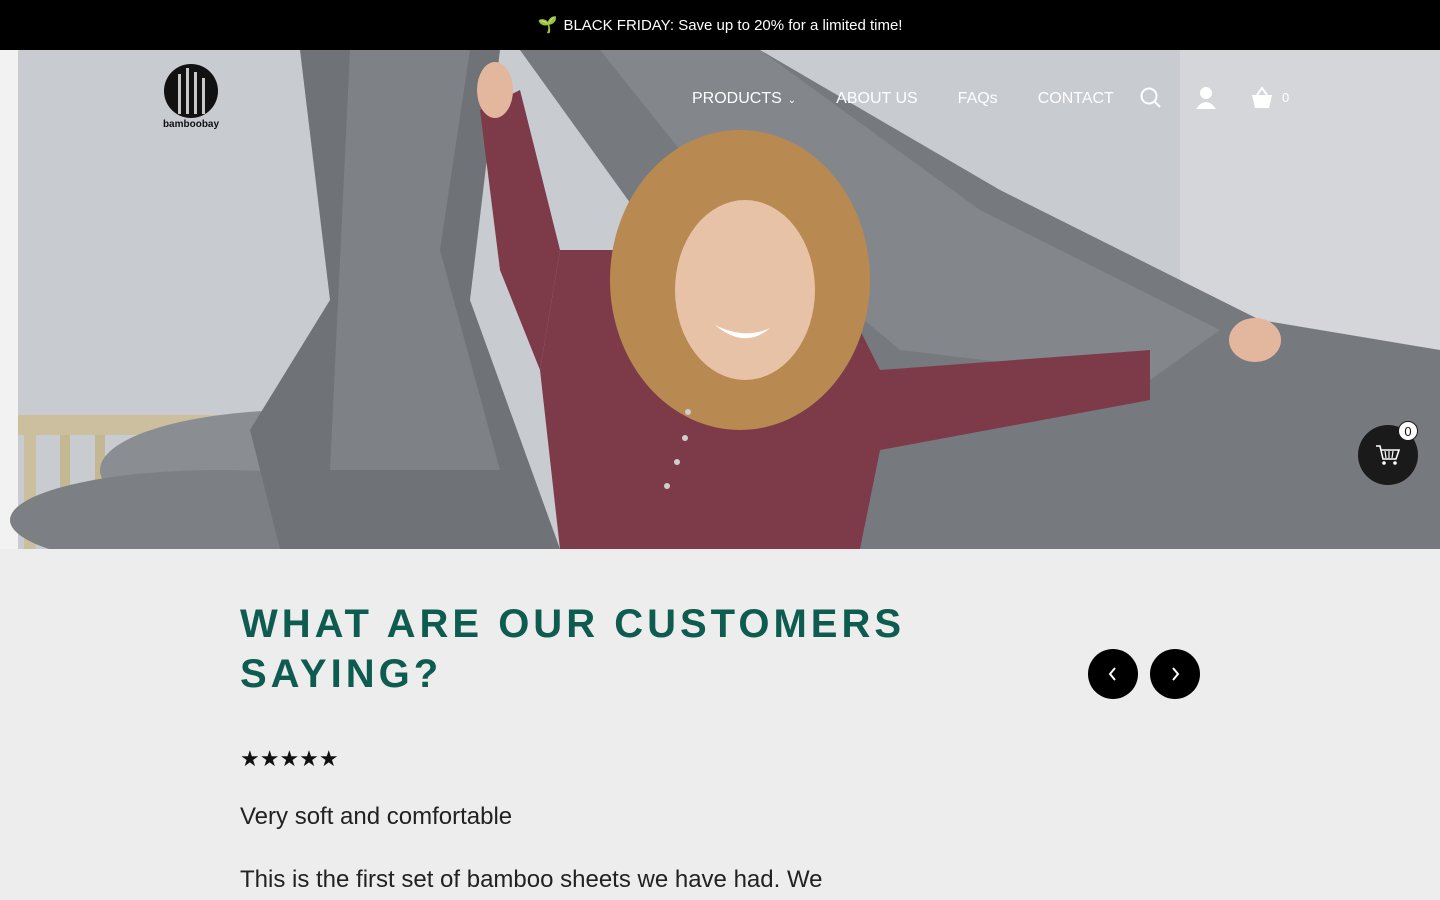 The width and height of the screenshot is (1440, 900). I want to click on main-nav: PRODUCTS ⌄ ABOUT US FAQs CONTACT, so click(923, 99).